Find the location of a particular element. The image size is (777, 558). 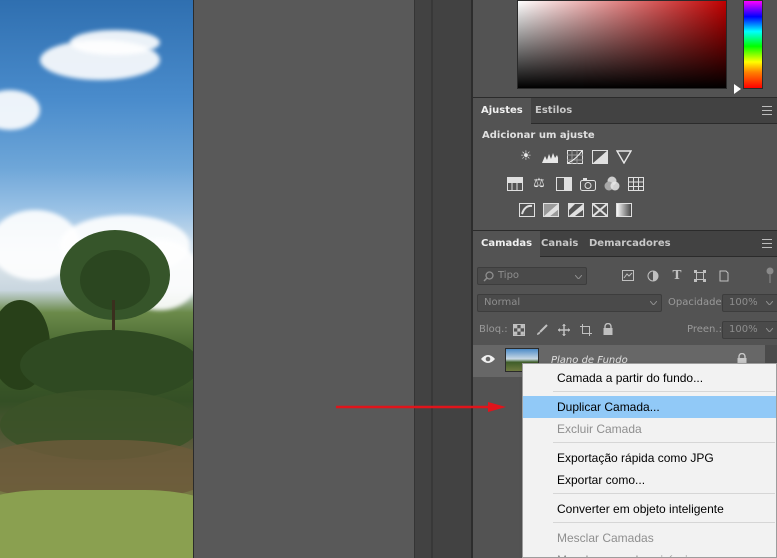

fill-value: 100% is located at coordinates (743, 329).